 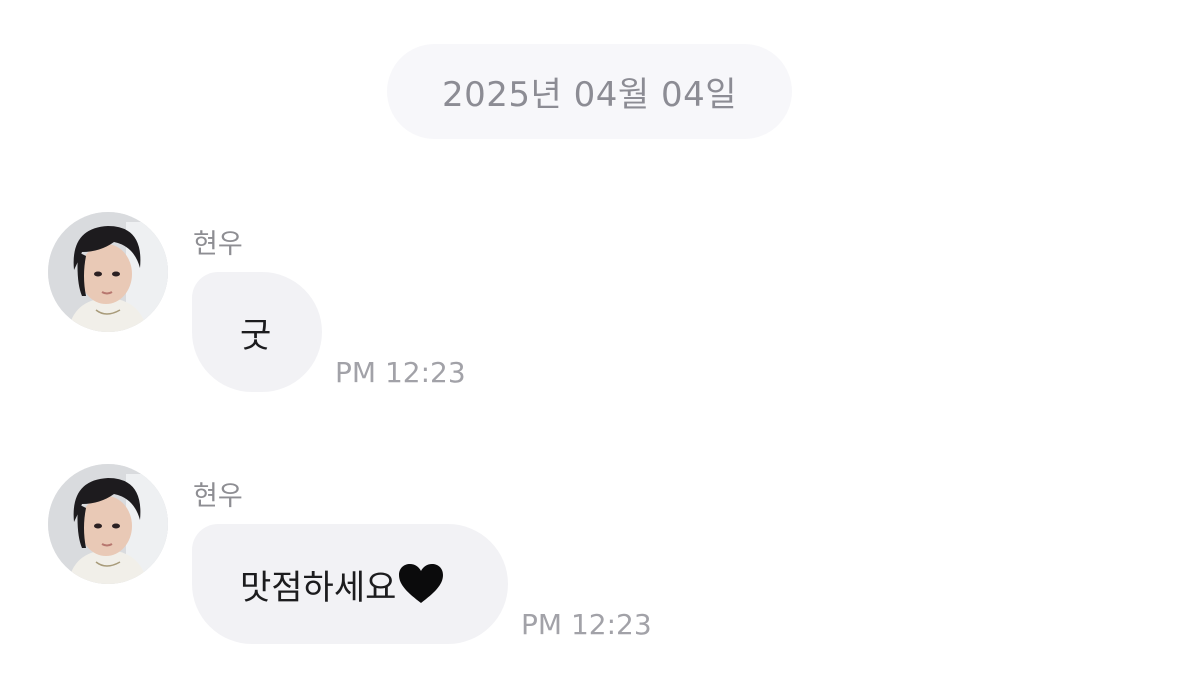 What do you see at coordinates (589, 95) in the screenshot?
I see `date-separator-label: 2025년 04월 04일` at bounding box center [589, 95].